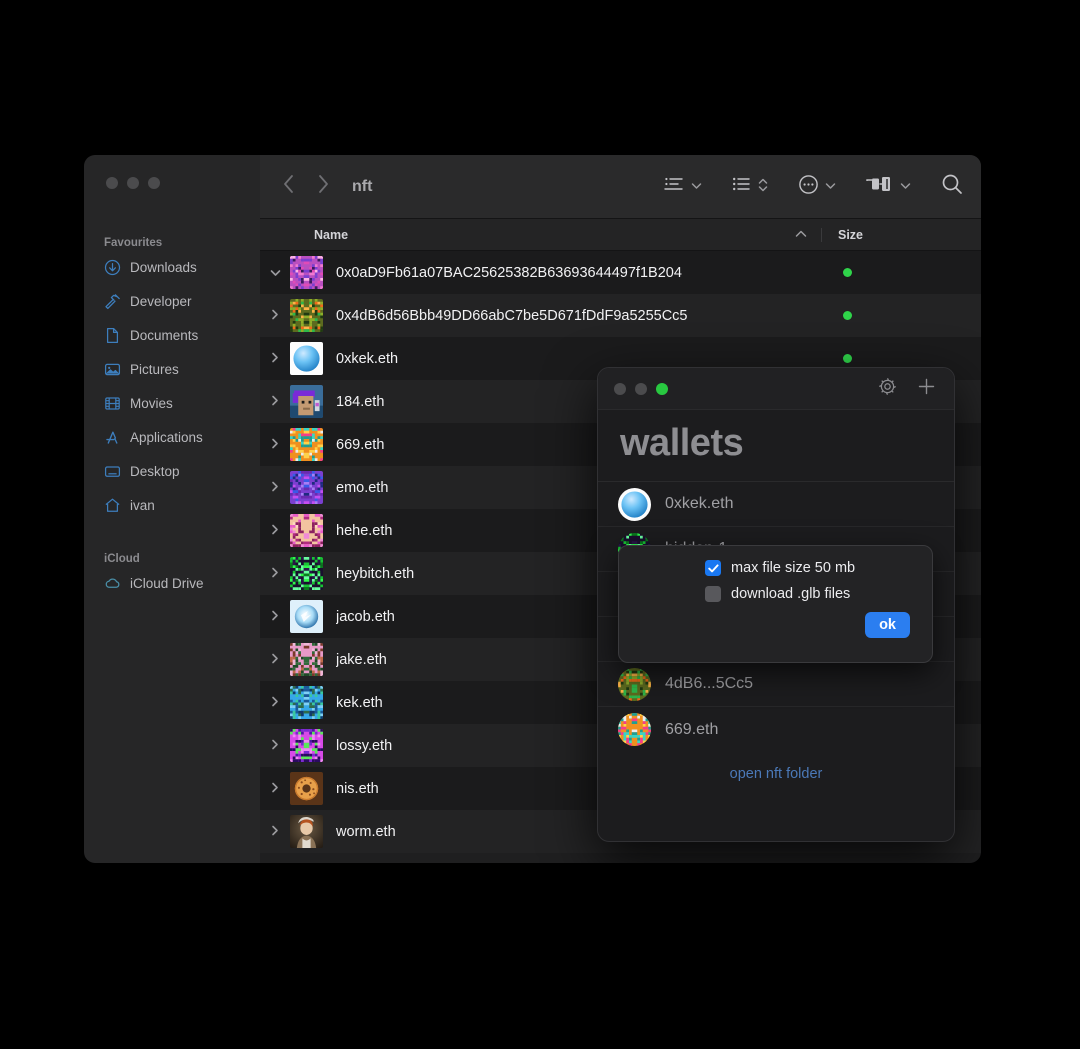 The width and height of the screenshot is (1080, 1049). I want to click on group-by-button, so click(683, 186).